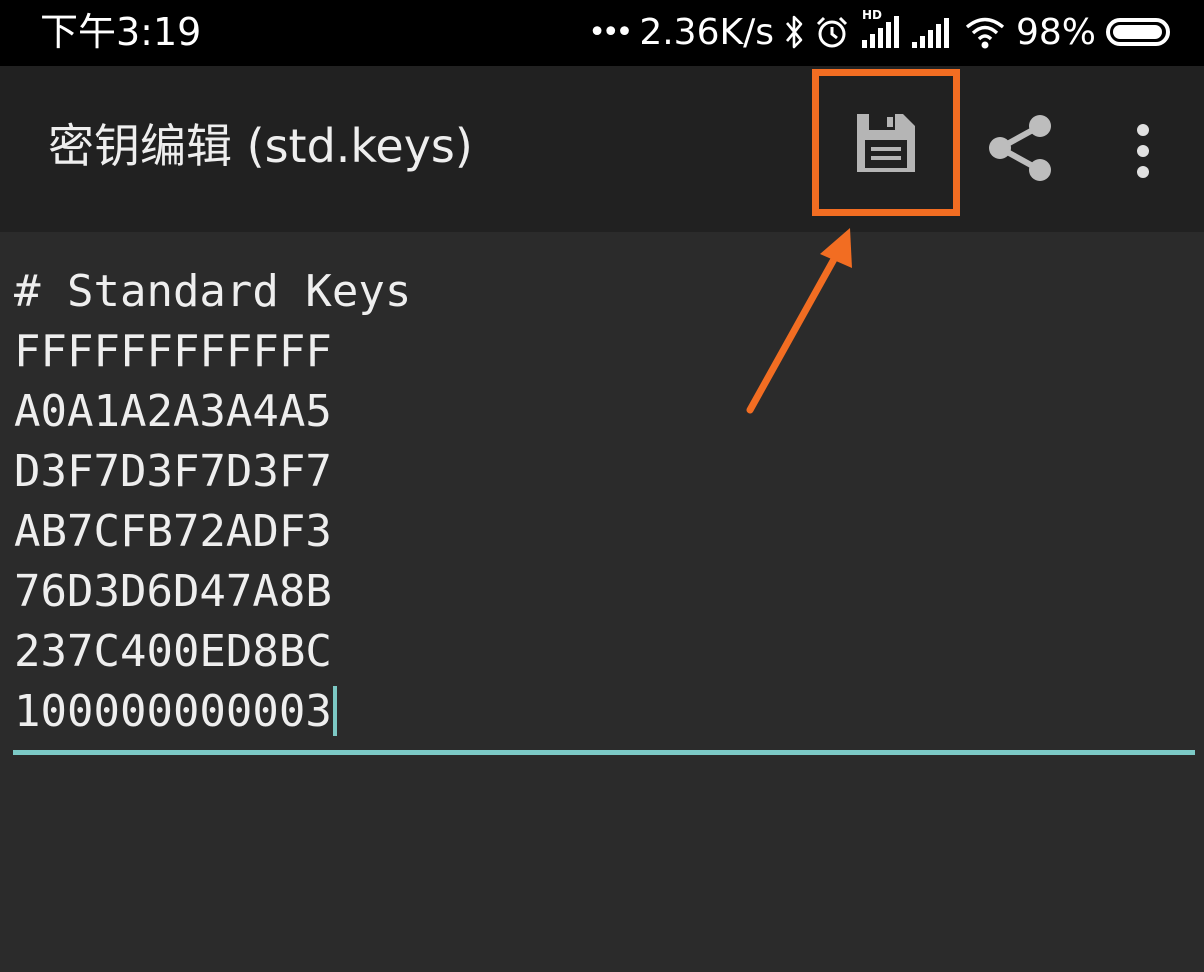 This screenshot has width=1204, height=972. What do you see at coordinates (932, 32) in the screenshot?
I see `signal-icon` at bounding box center [932, 32].